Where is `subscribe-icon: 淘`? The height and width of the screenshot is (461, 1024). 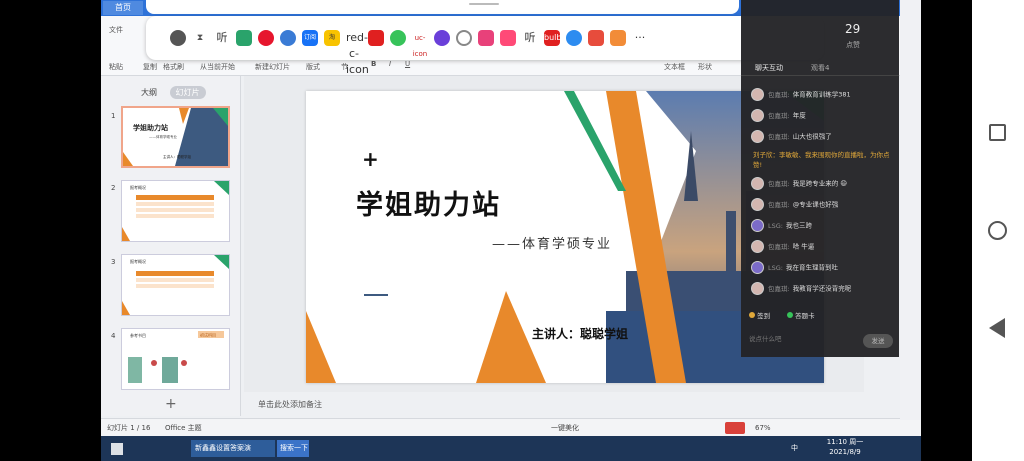
subscribe-icon: 淘 is located at coordinates (332, 38).